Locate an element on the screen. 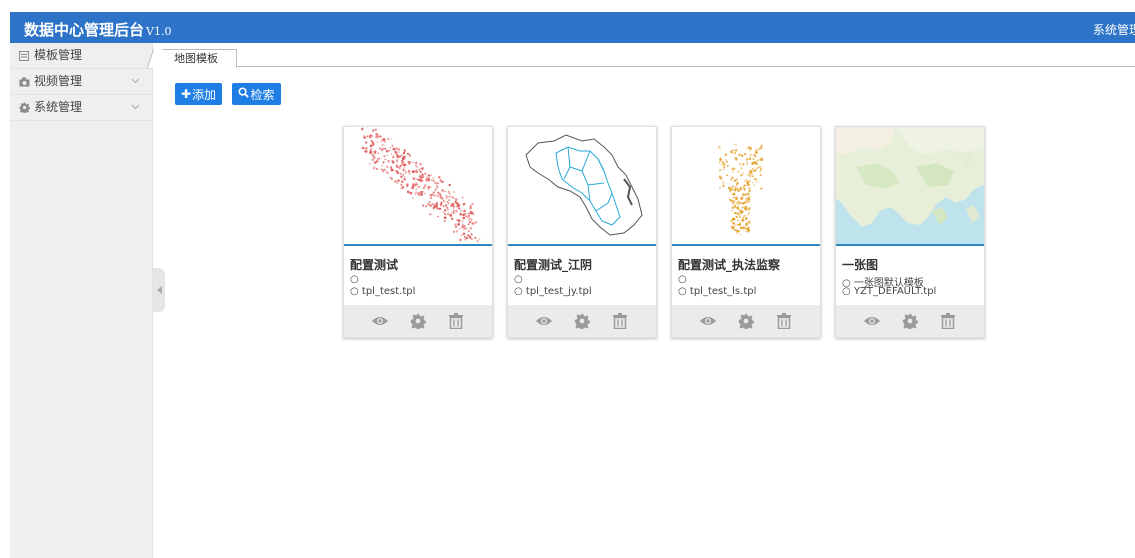  card-file: ○ tpl_test.tpl is located at coordinates (383, 291).